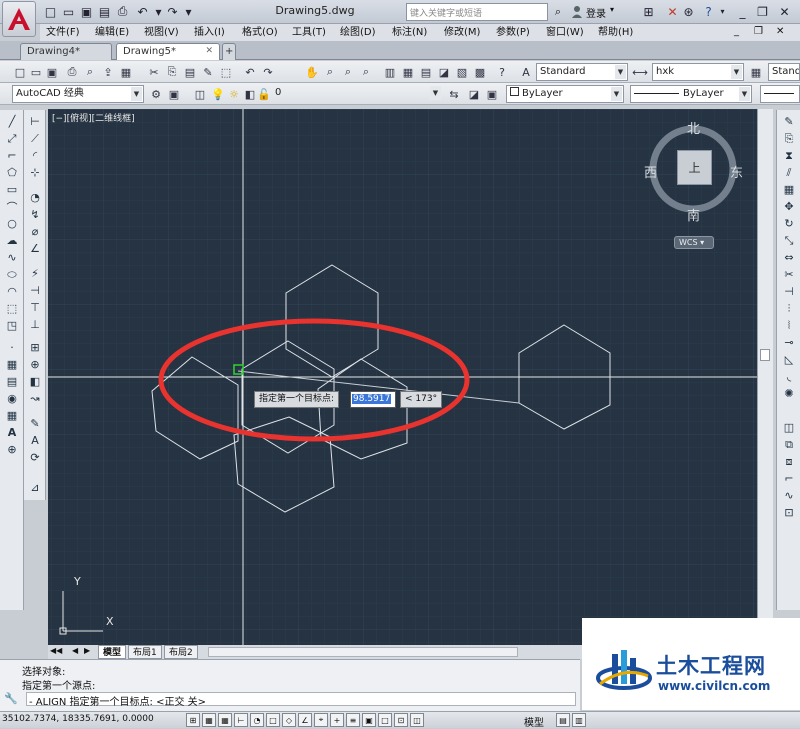 The image size is (800, 729). Describe the element at coordinates (12, 291) in the screenshot. I see `ellipse-arc-icon: ◠` at that location.